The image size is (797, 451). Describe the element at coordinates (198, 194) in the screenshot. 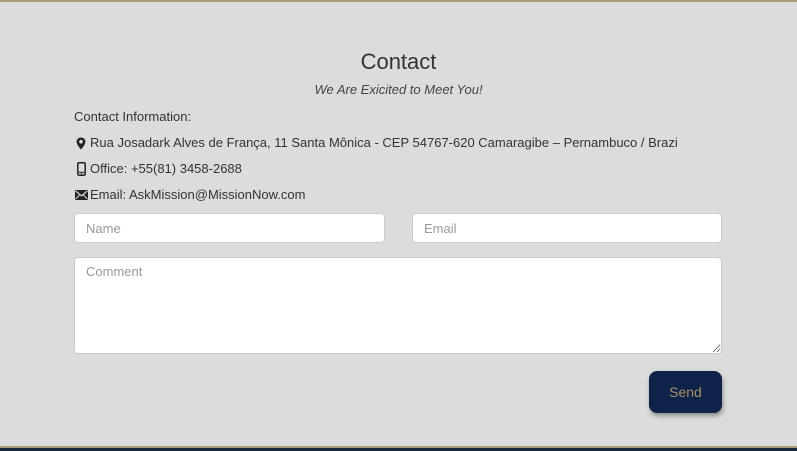

I see `contact-email-text: Email: AskMission@MissionNow.com` at that location.